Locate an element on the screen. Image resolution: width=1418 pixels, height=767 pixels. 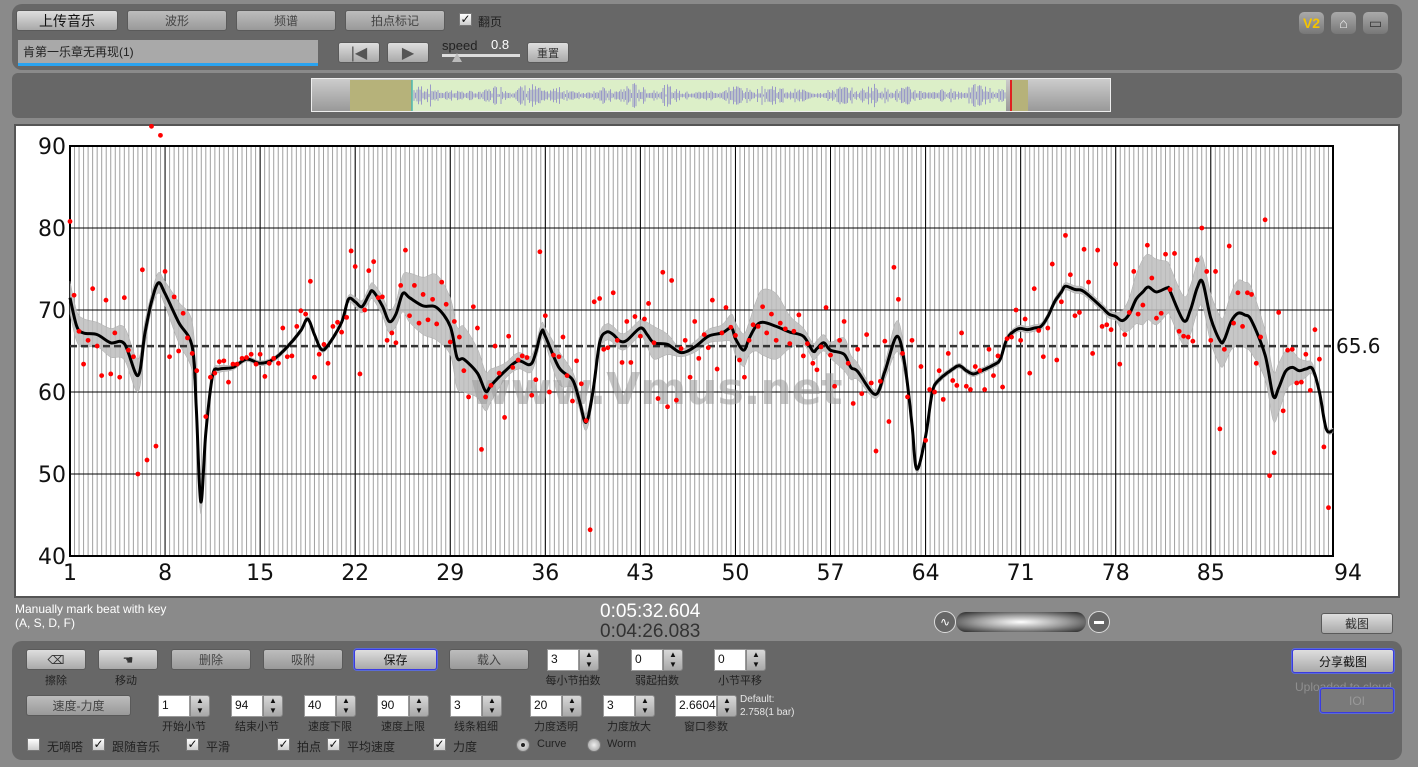
window-param-input: 2.6604 is located at coordinates (696, 706).